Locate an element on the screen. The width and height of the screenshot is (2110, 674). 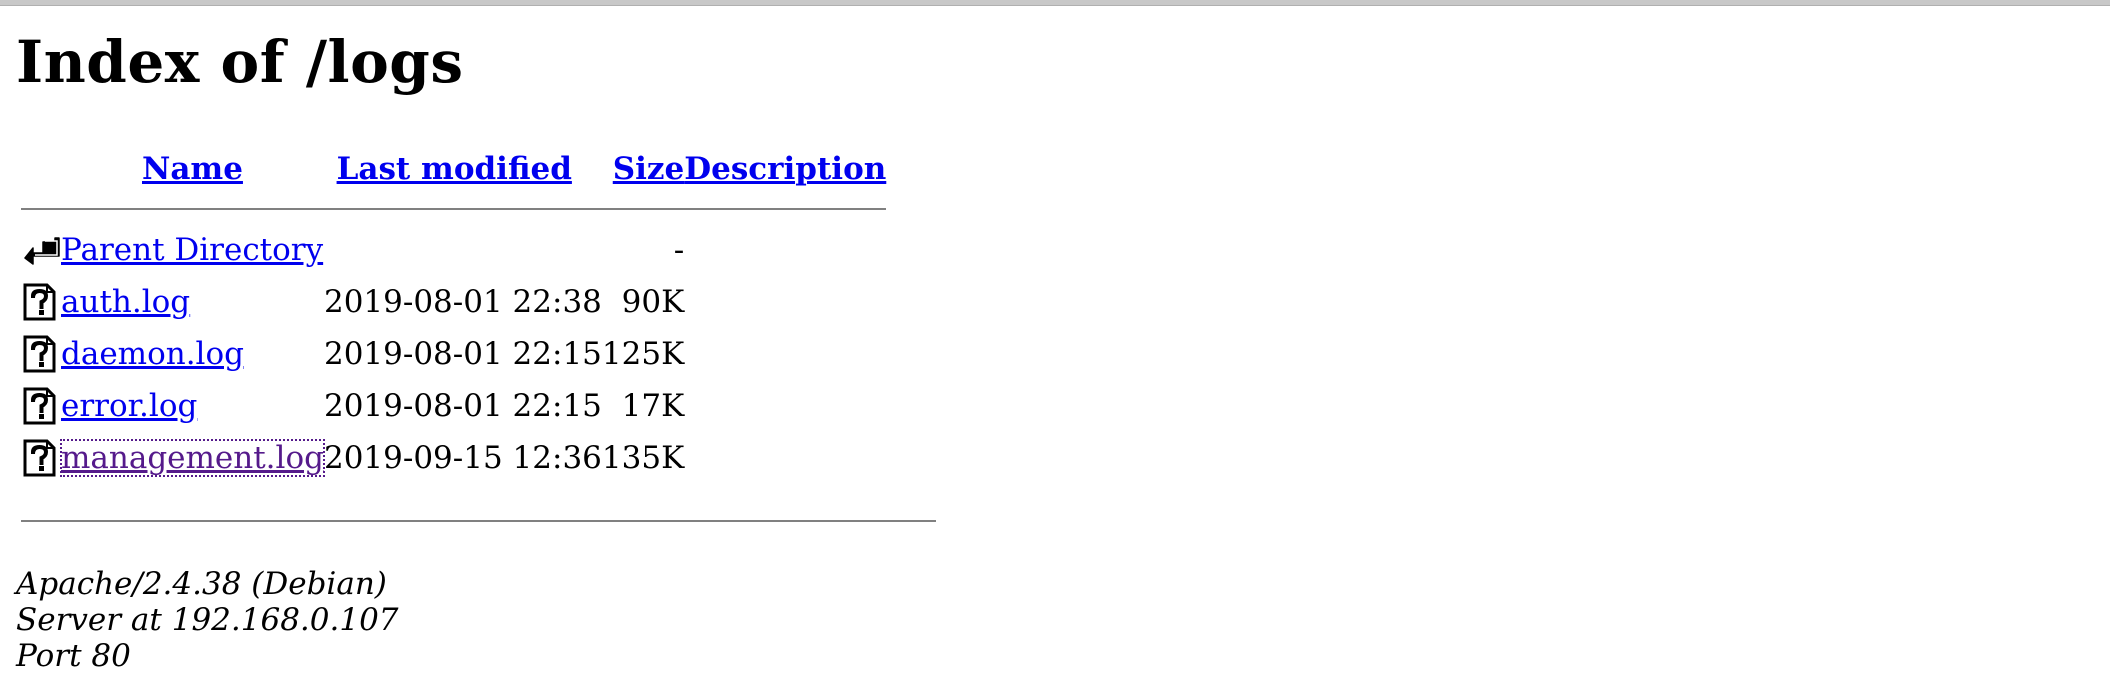
modified-cell: 2019-08-01 22:38 is located at coordinates (462, 302).